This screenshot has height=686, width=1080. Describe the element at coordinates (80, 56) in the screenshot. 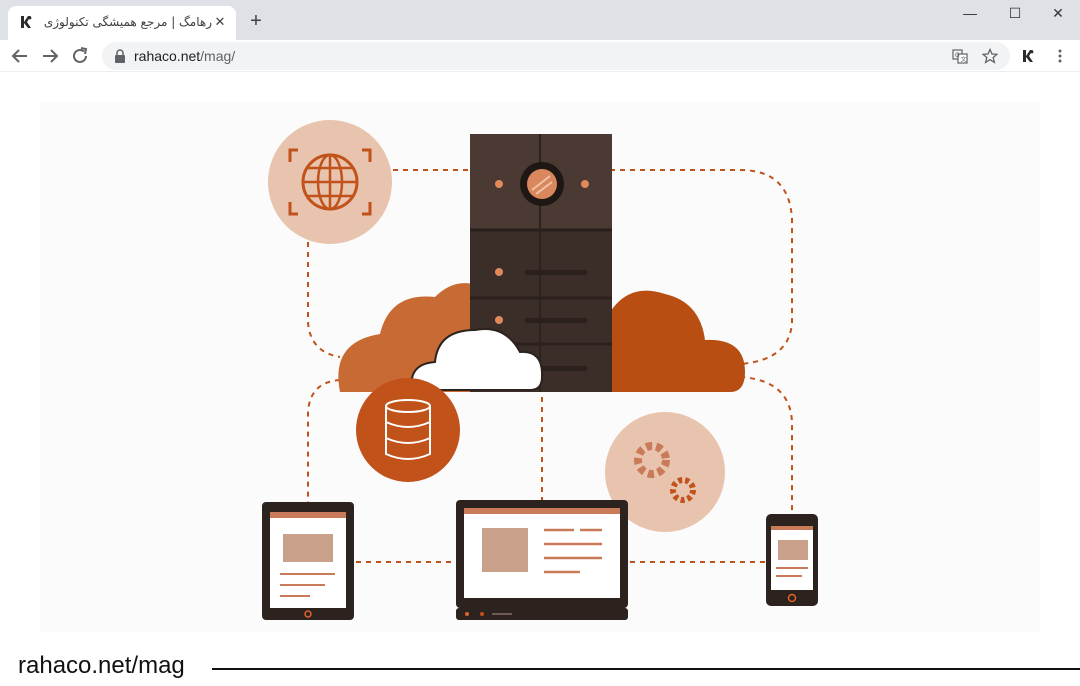

I see `reload-icon` at that location.